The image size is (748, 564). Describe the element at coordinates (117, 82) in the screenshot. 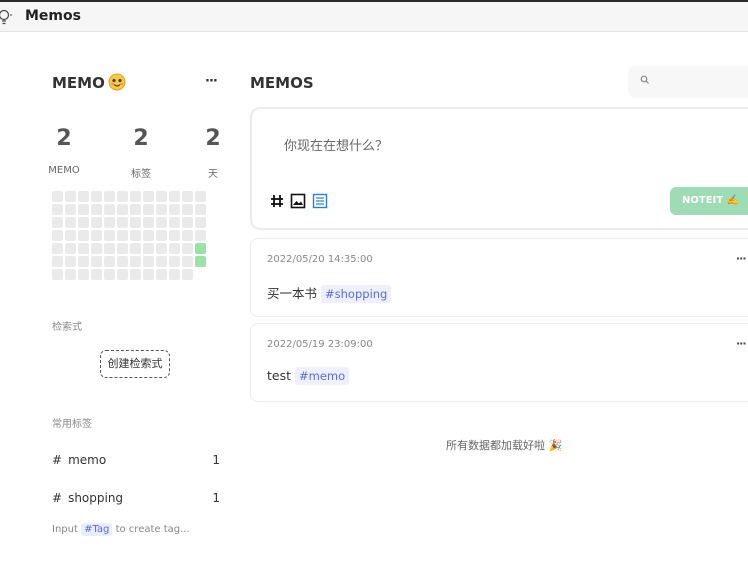

I see `smiling-face-icon` at that location.